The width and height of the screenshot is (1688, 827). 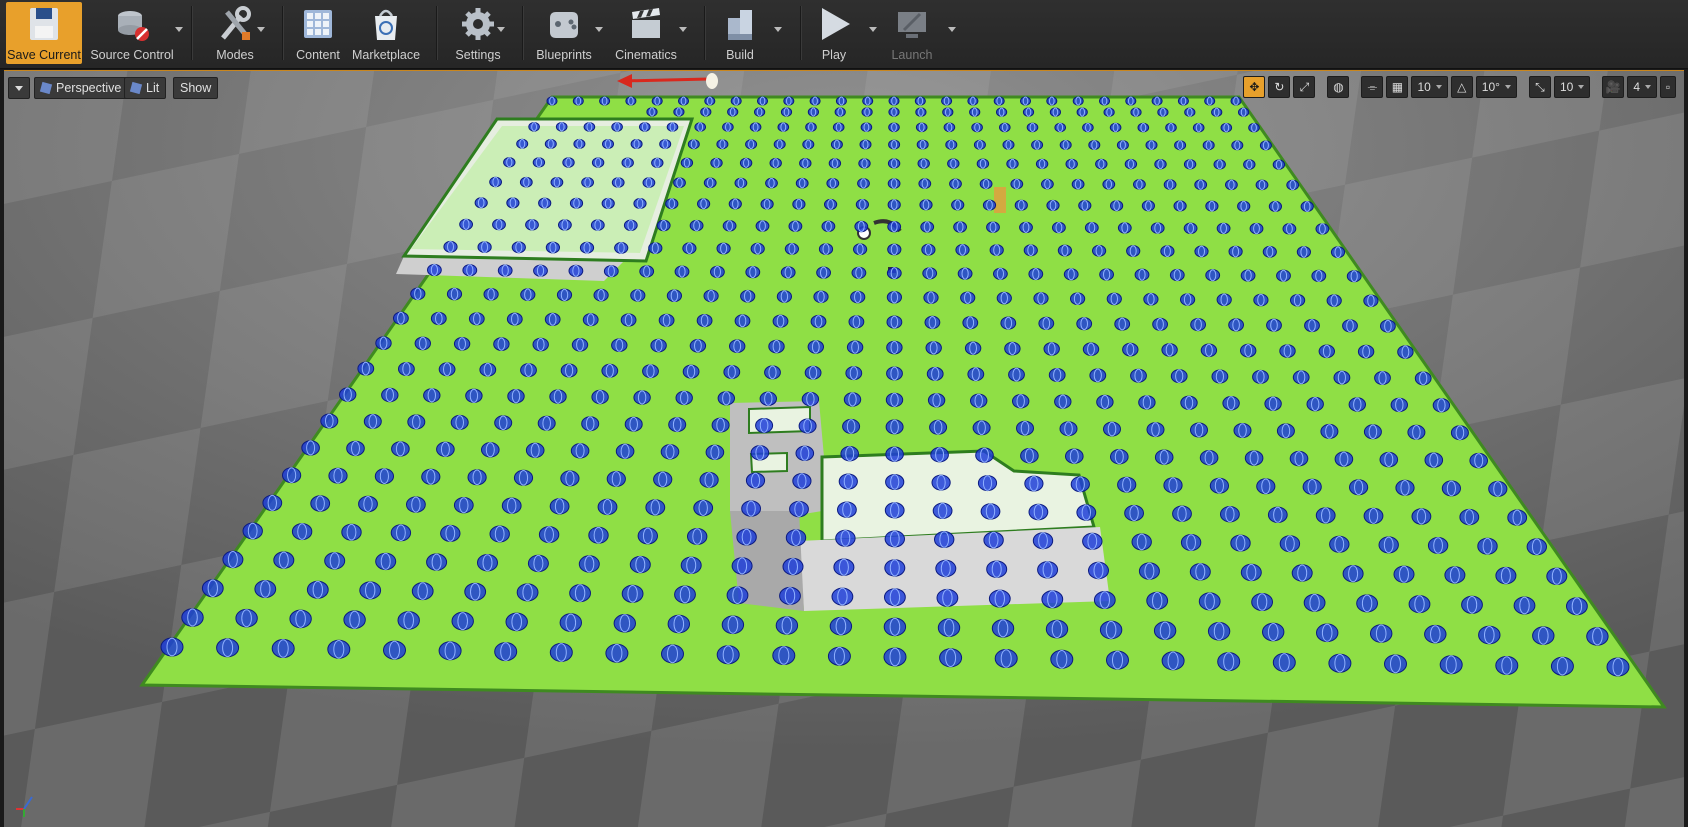 What do you see at coordinates (19, 88) in the screenshot?
I see `viewport-options-button` at bounding box center [19, 88].